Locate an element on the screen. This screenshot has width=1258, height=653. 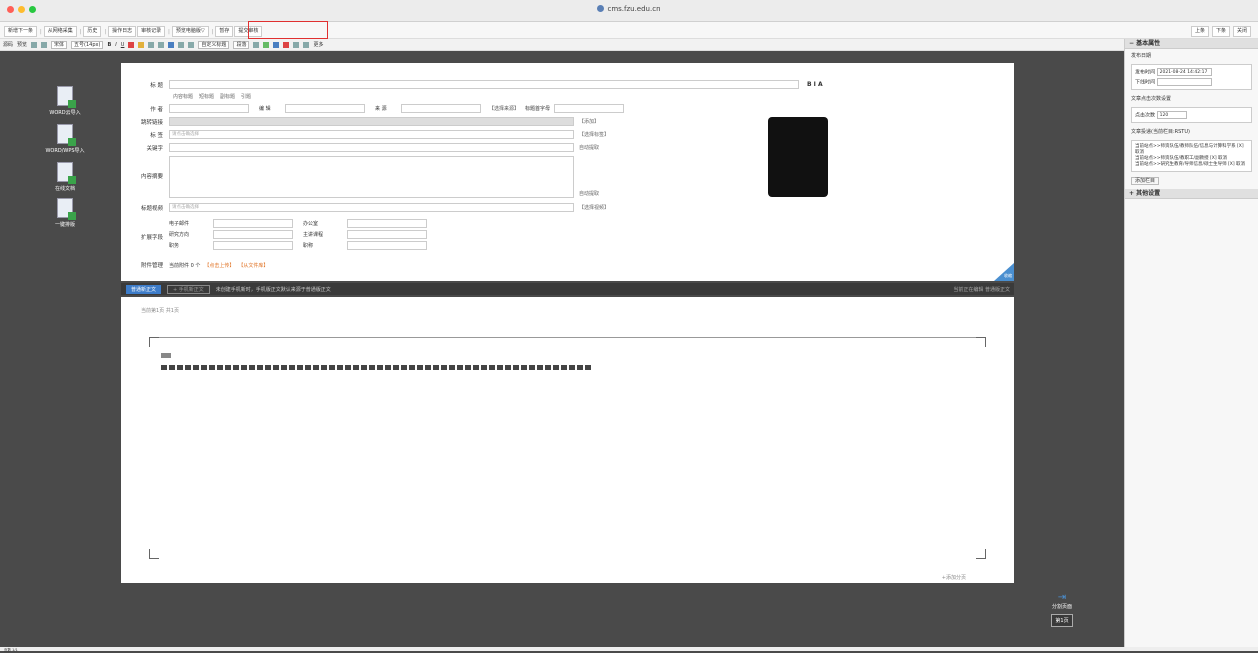
address-bar: cms.fzu.edu.cn is located at coordinates (629, 9).